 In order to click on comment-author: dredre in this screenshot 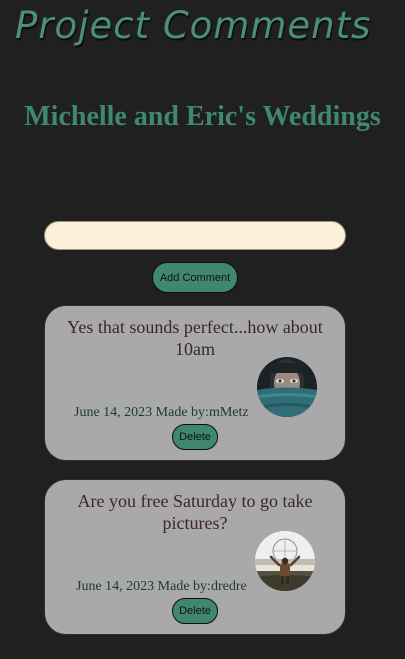, I will do `click(228, 586)`.